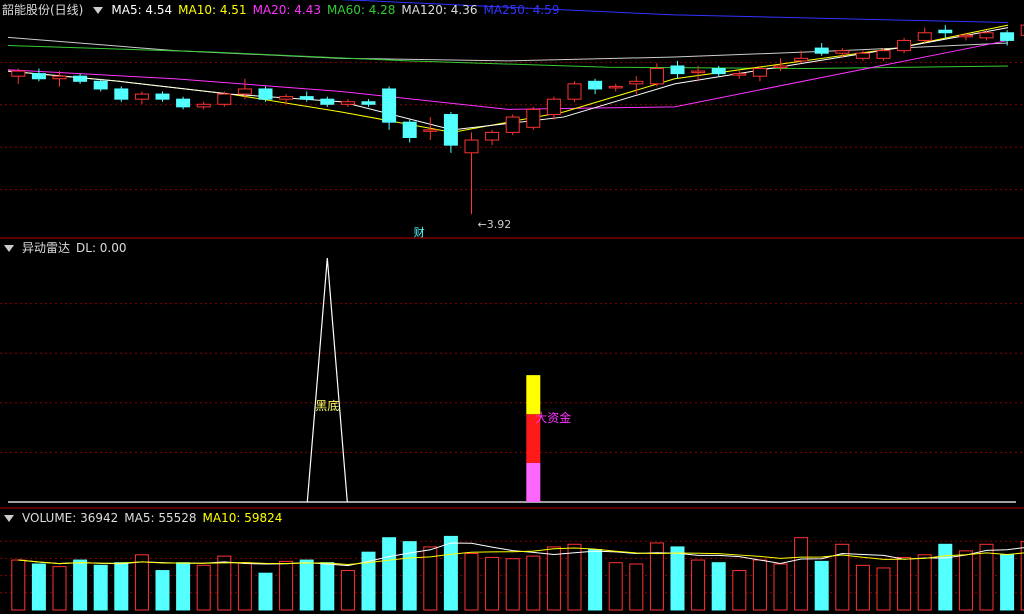  I want to click on ma60-label: MA60: 4.28, so click(361, 10).